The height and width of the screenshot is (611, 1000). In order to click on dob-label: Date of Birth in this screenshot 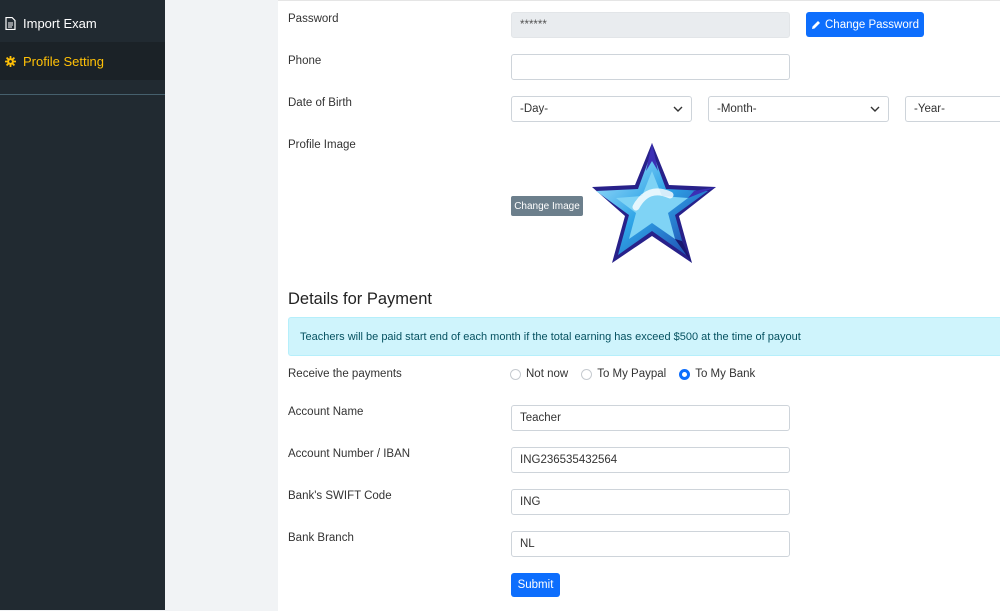, I will do `click(320, 103)`.